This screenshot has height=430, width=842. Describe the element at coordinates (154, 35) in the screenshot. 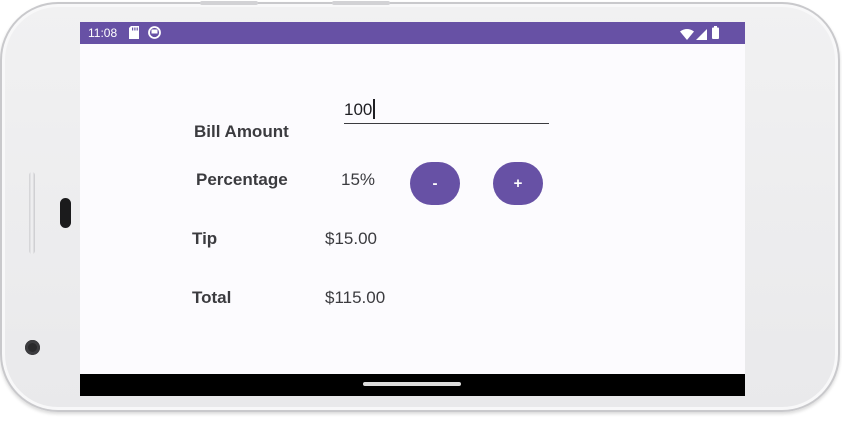

I see `notification-icon` at that location.